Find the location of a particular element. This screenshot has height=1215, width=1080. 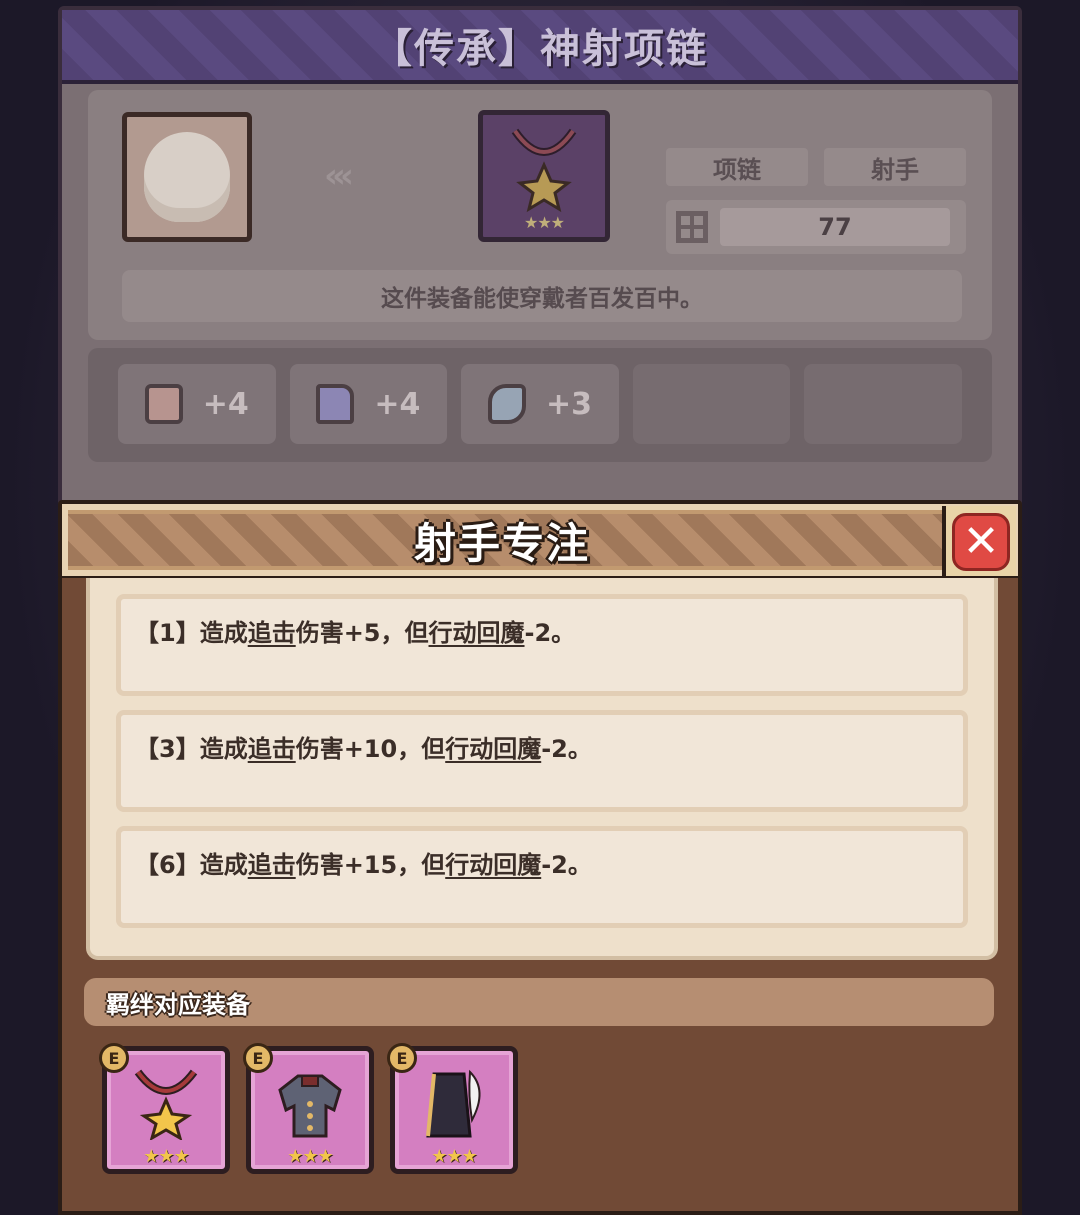

item-description: 这件装备能使穿戴者百发百中。 is located at coordinates (542, 296).